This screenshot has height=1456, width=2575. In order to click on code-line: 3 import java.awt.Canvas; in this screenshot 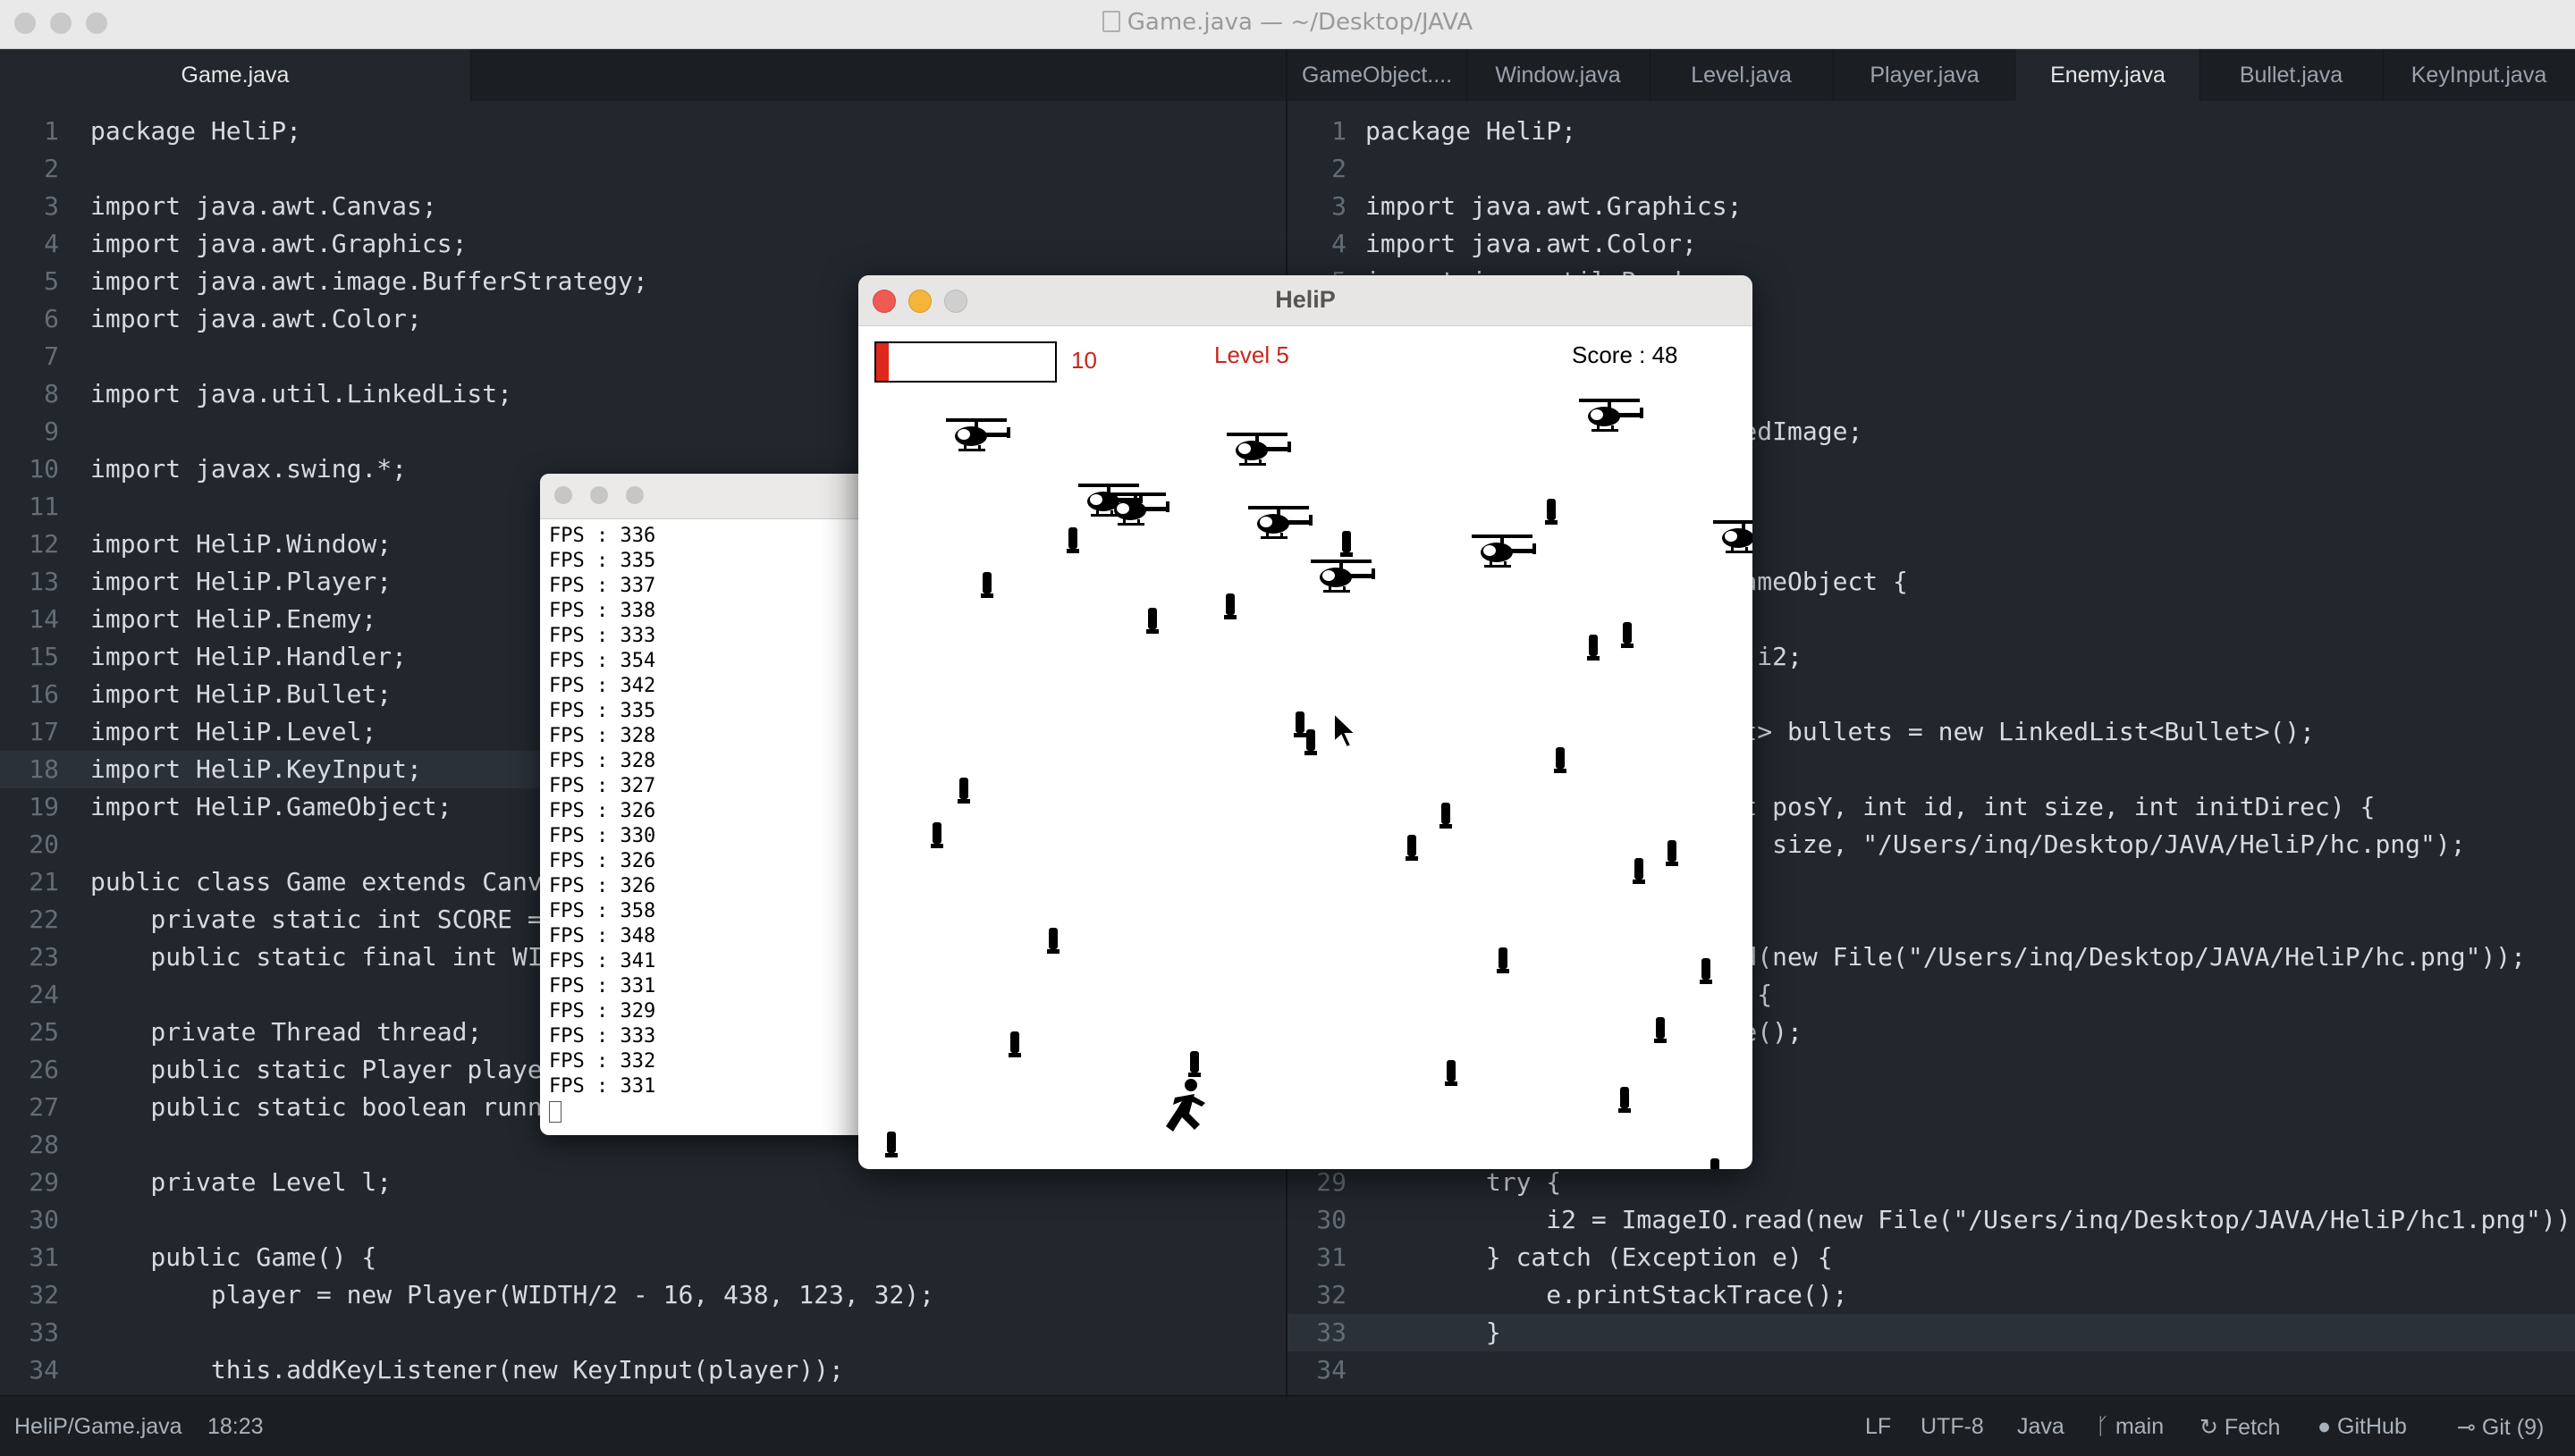, I will do `click(643, 207)`.